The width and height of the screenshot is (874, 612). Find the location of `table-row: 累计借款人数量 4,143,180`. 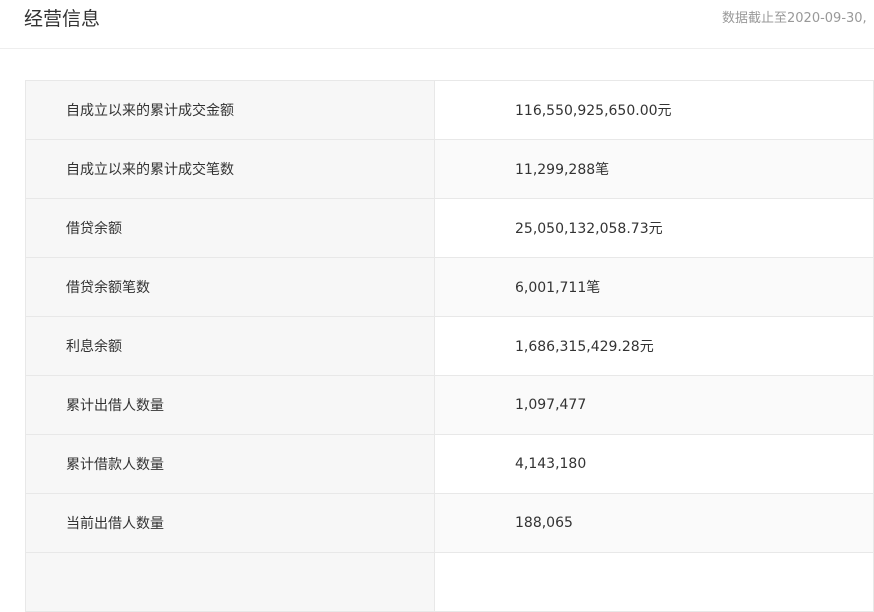

table-row: 累计借款人数量 4,143,180 is located at coordinates (449, 464).